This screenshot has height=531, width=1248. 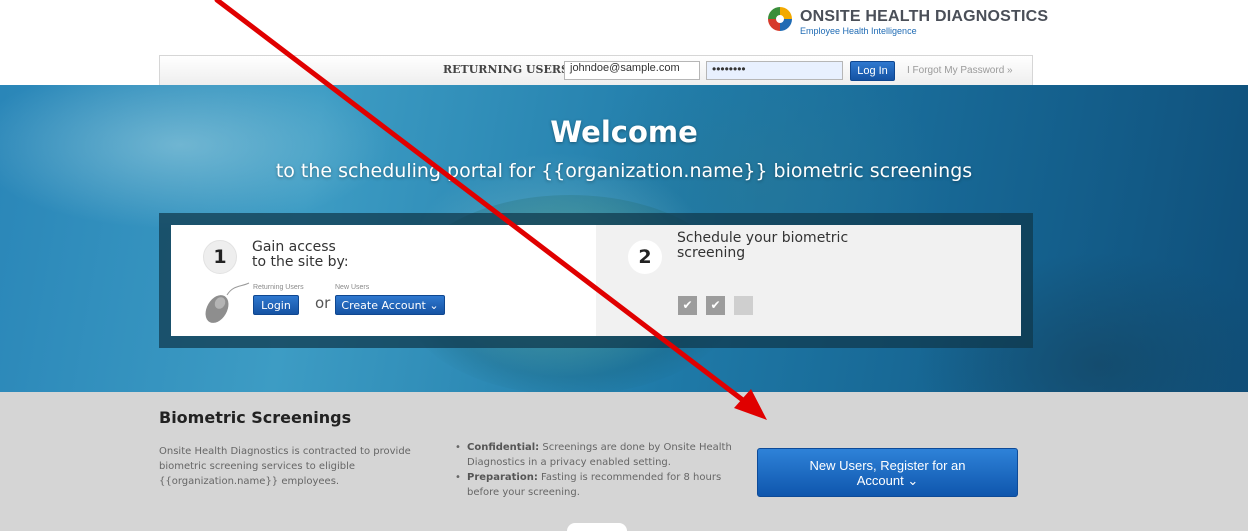 I want to click on log-in-button: Log In, so click(x=872, y=71).